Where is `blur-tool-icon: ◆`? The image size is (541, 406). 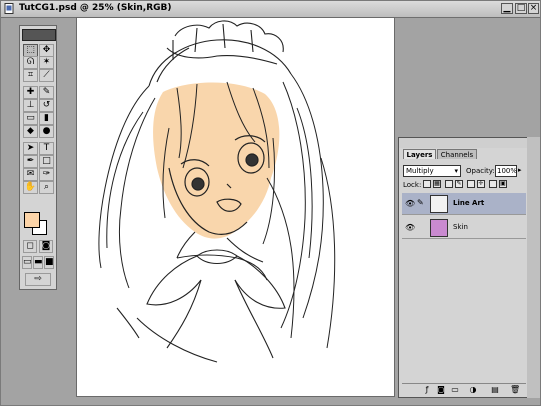
blur-tool-icon: ◆ is located at coordinates (30, 131).